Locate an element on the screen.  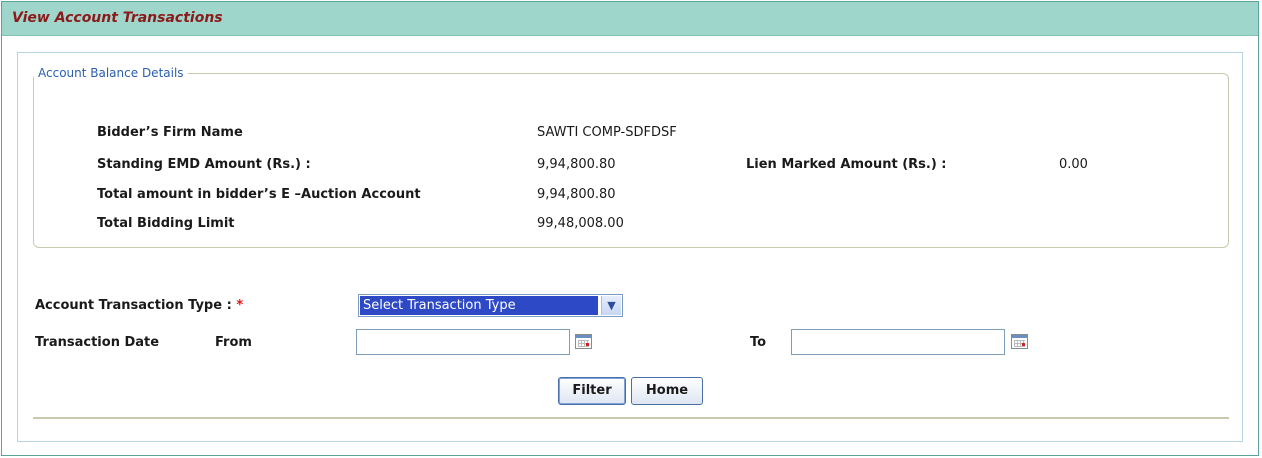
total-amount-value: 9,94,800.80 is located at coordinates (576, 194).